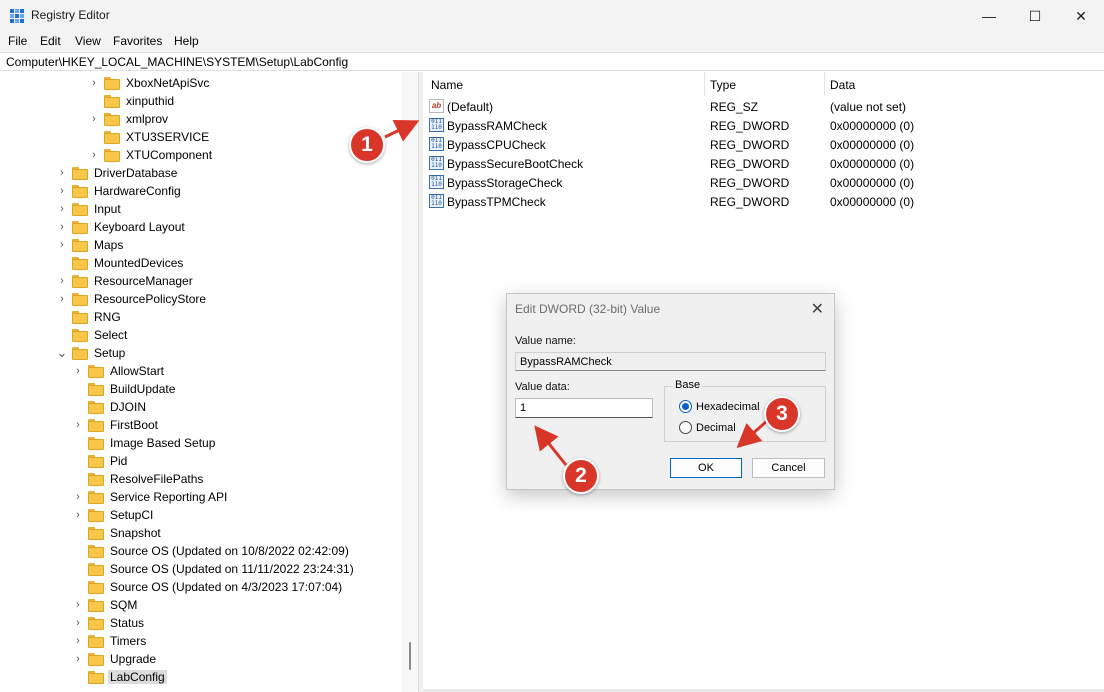 This screenshot has height=692, width=1104. I want to click on tree-item: Source OS (Updated on 4/3/2023 17:07:04), so click(208, 587).